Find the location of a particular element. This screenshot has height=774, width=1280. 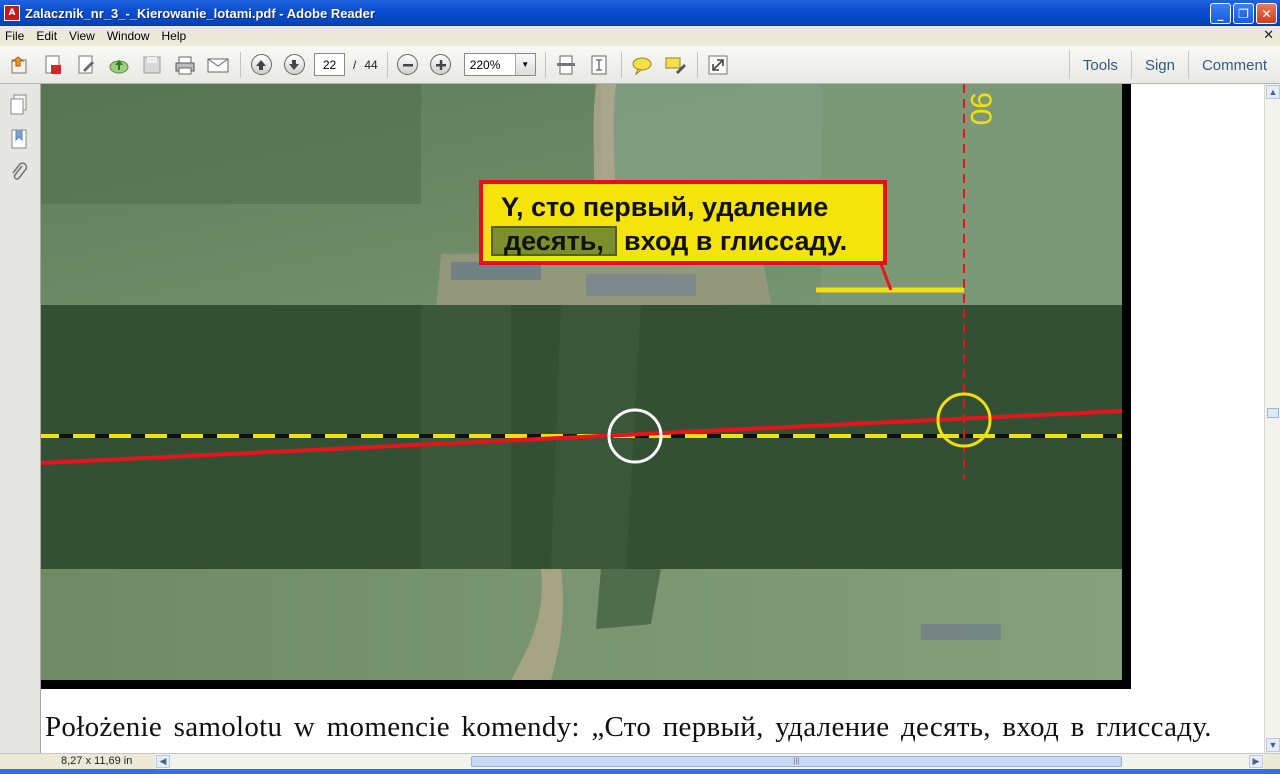

attachments-button is located at coordinates (19, 173).